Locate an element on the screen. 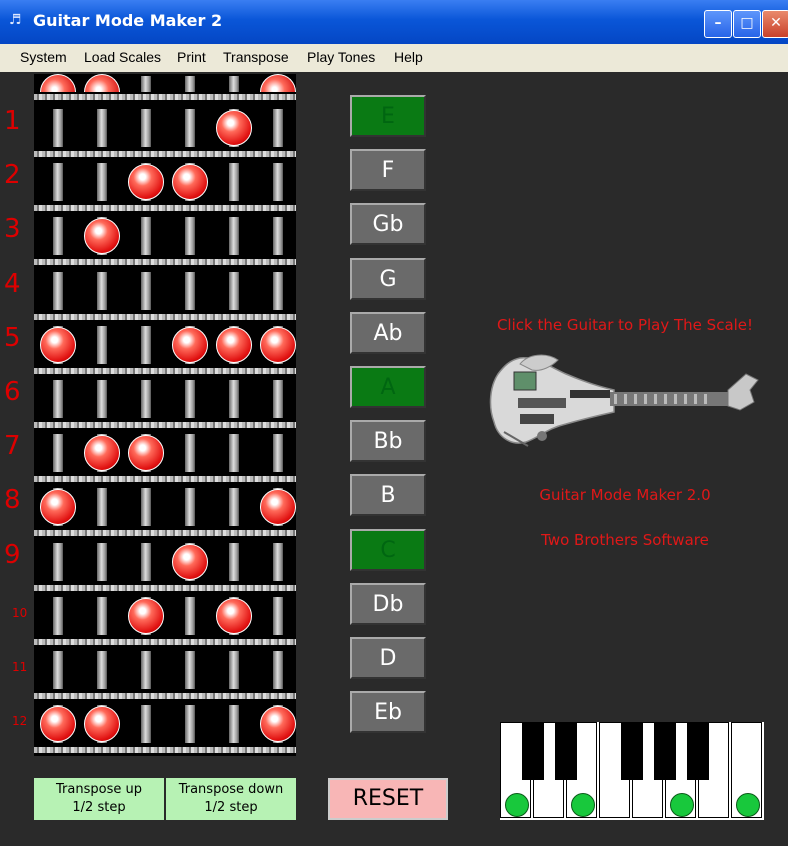 Image resolution: width=788 pixels, height=846 pixels. menu-load-scales: Load Scales is located at coordinates (122, 57).